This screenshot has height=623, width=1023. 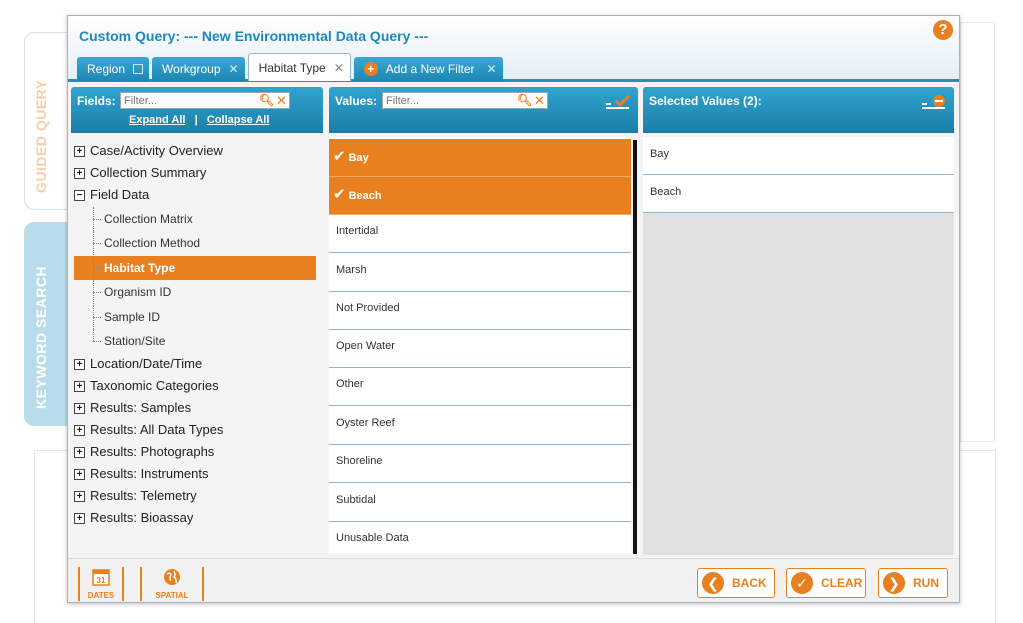 What do you see at coordinates (370, 69) in the screenshot?
I see `add-icon: +` at bounding box center [370, 69].